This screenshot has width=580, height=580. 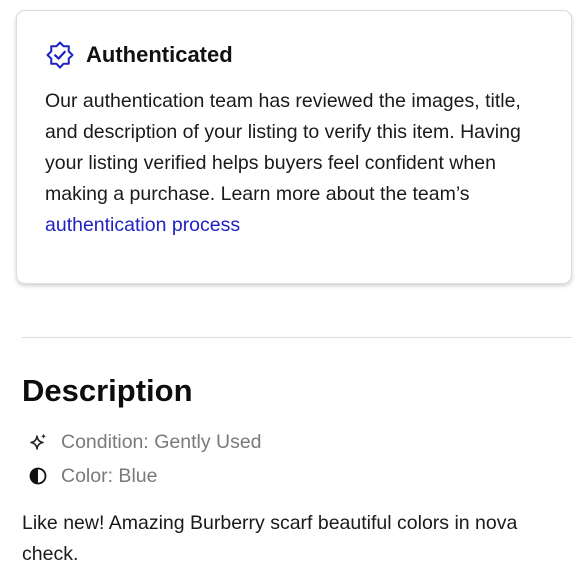 What do you see at coordinates (159, 54) in the screenshot?
I see `authentication-title: Authenticated` at bounding box center [159, 54].